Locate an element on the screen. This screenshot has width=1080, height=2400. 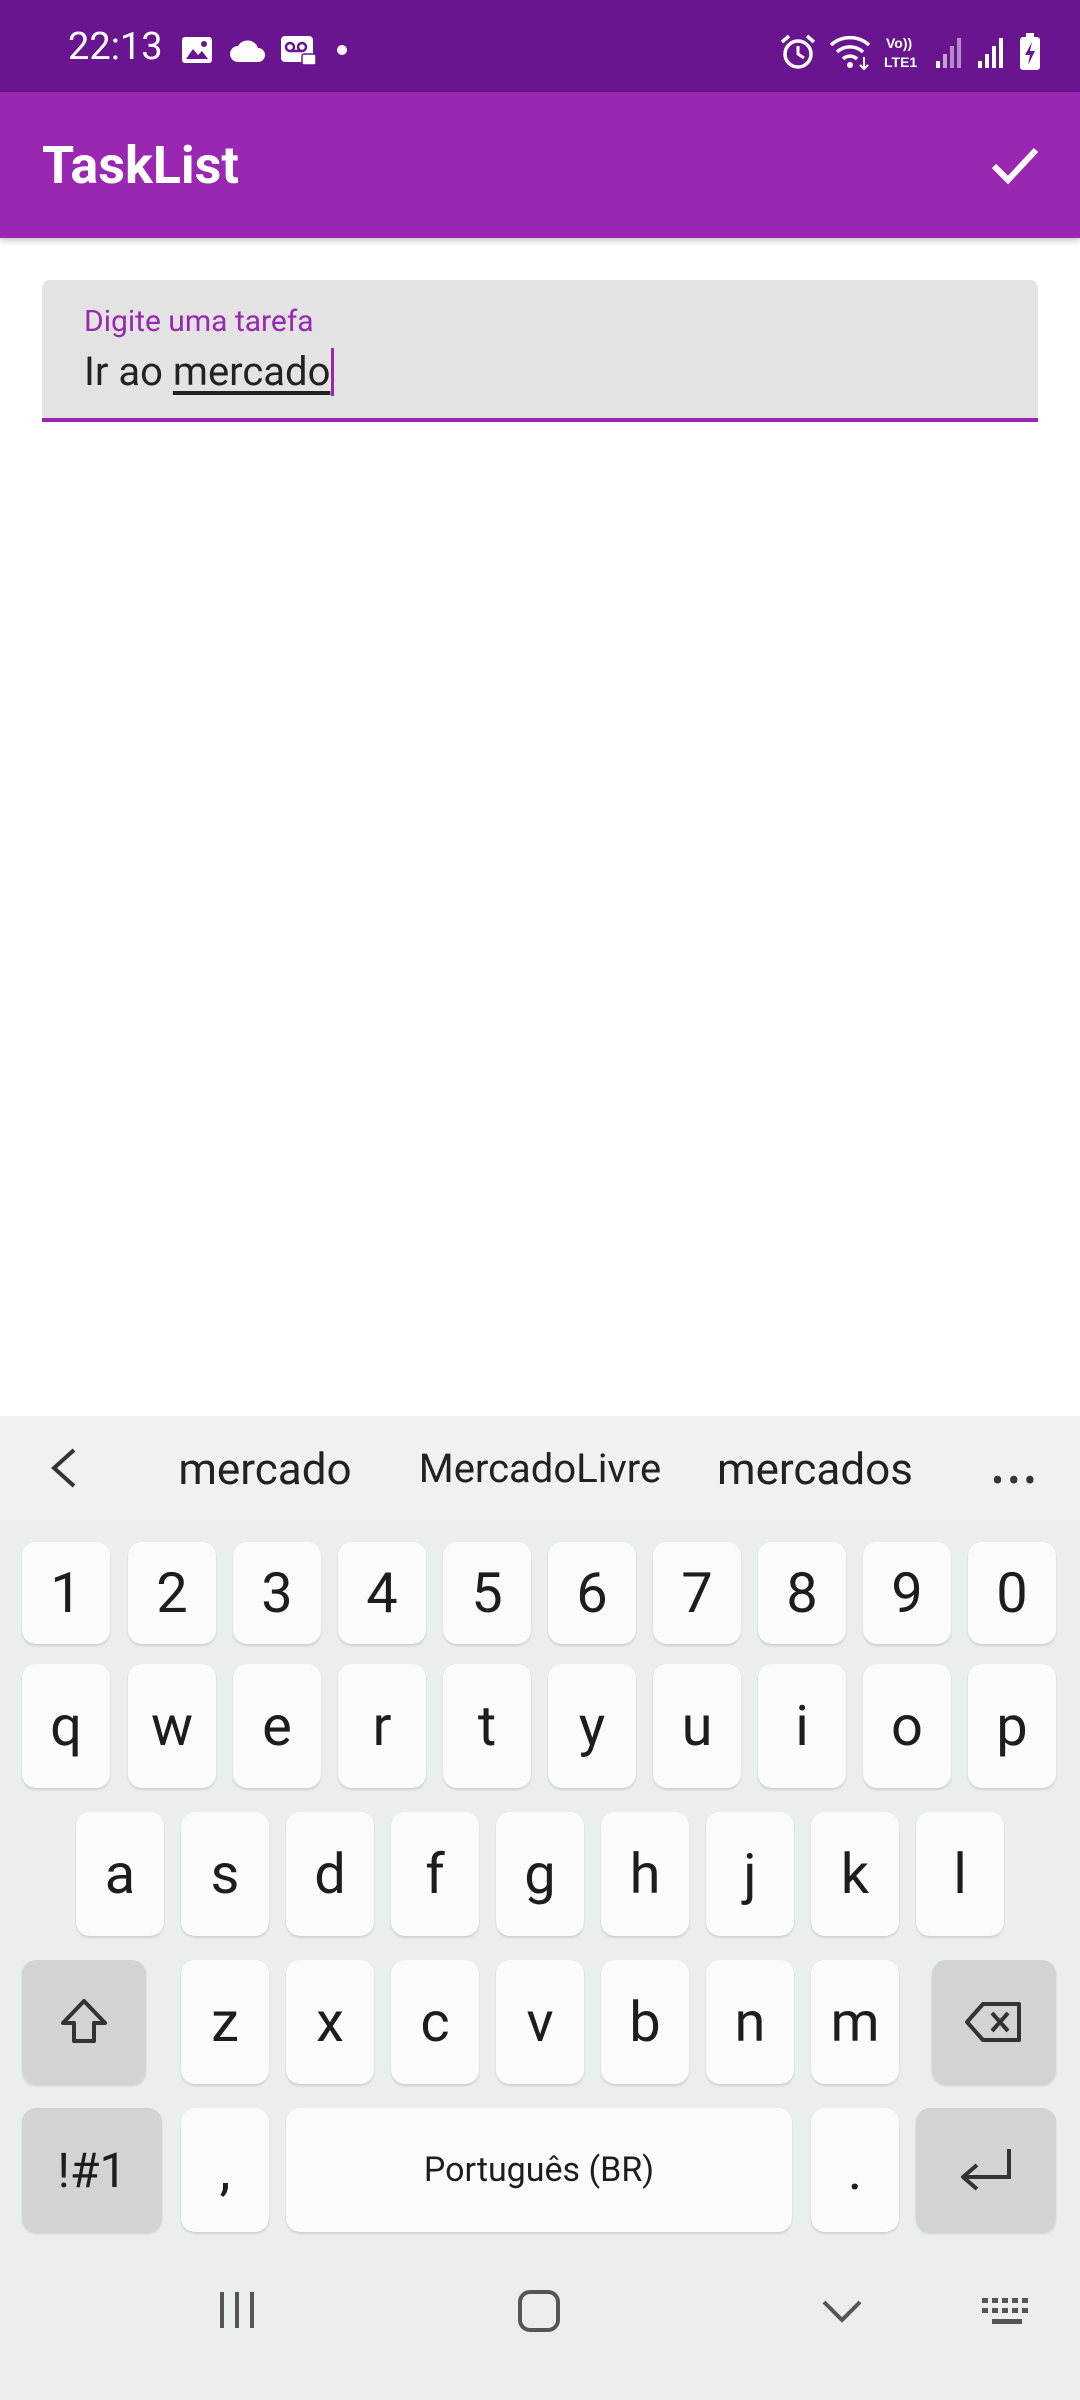
key-4: 4 is located at coordinates (382, 1593).